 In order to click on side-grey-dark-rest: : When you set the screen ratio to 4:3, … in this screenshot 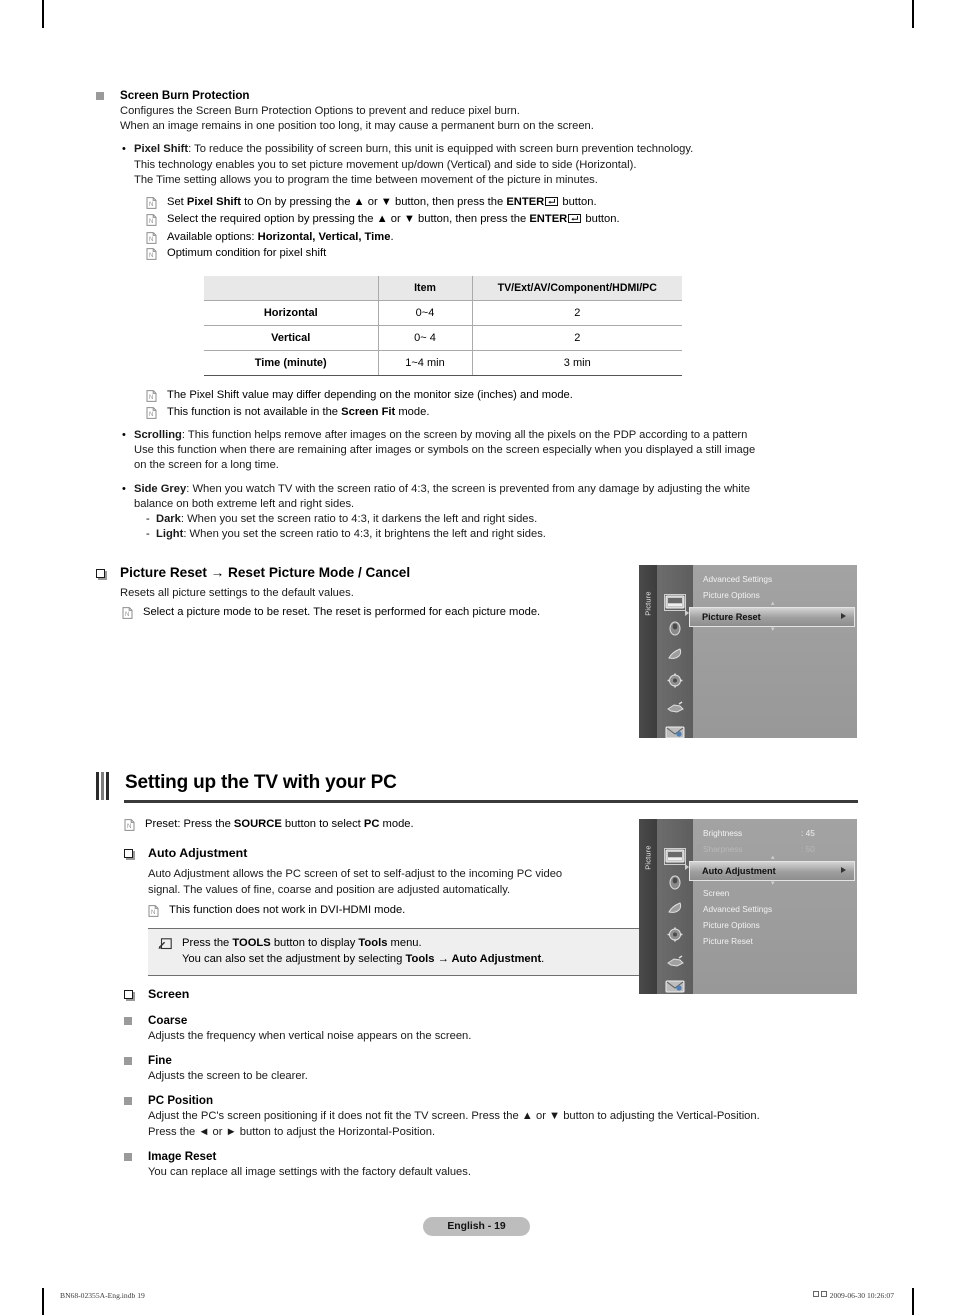, I will do `click(359, 518)`.